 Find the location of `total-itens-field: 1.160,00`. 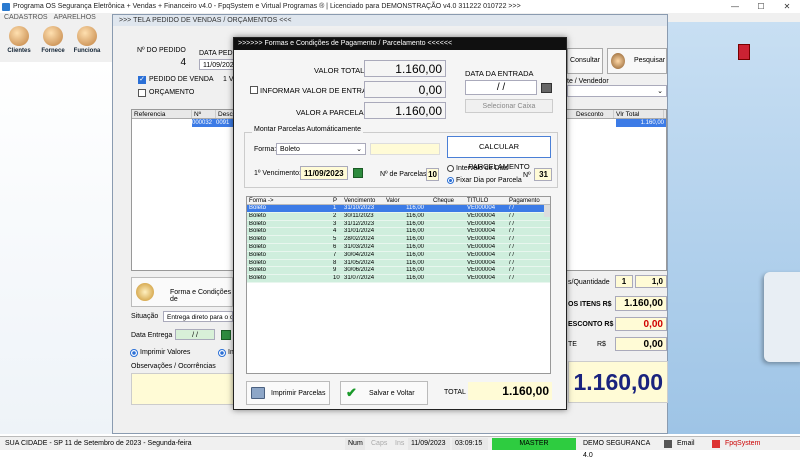

total-itens-field: 1.160,00 is located at coordinates (641, 303).